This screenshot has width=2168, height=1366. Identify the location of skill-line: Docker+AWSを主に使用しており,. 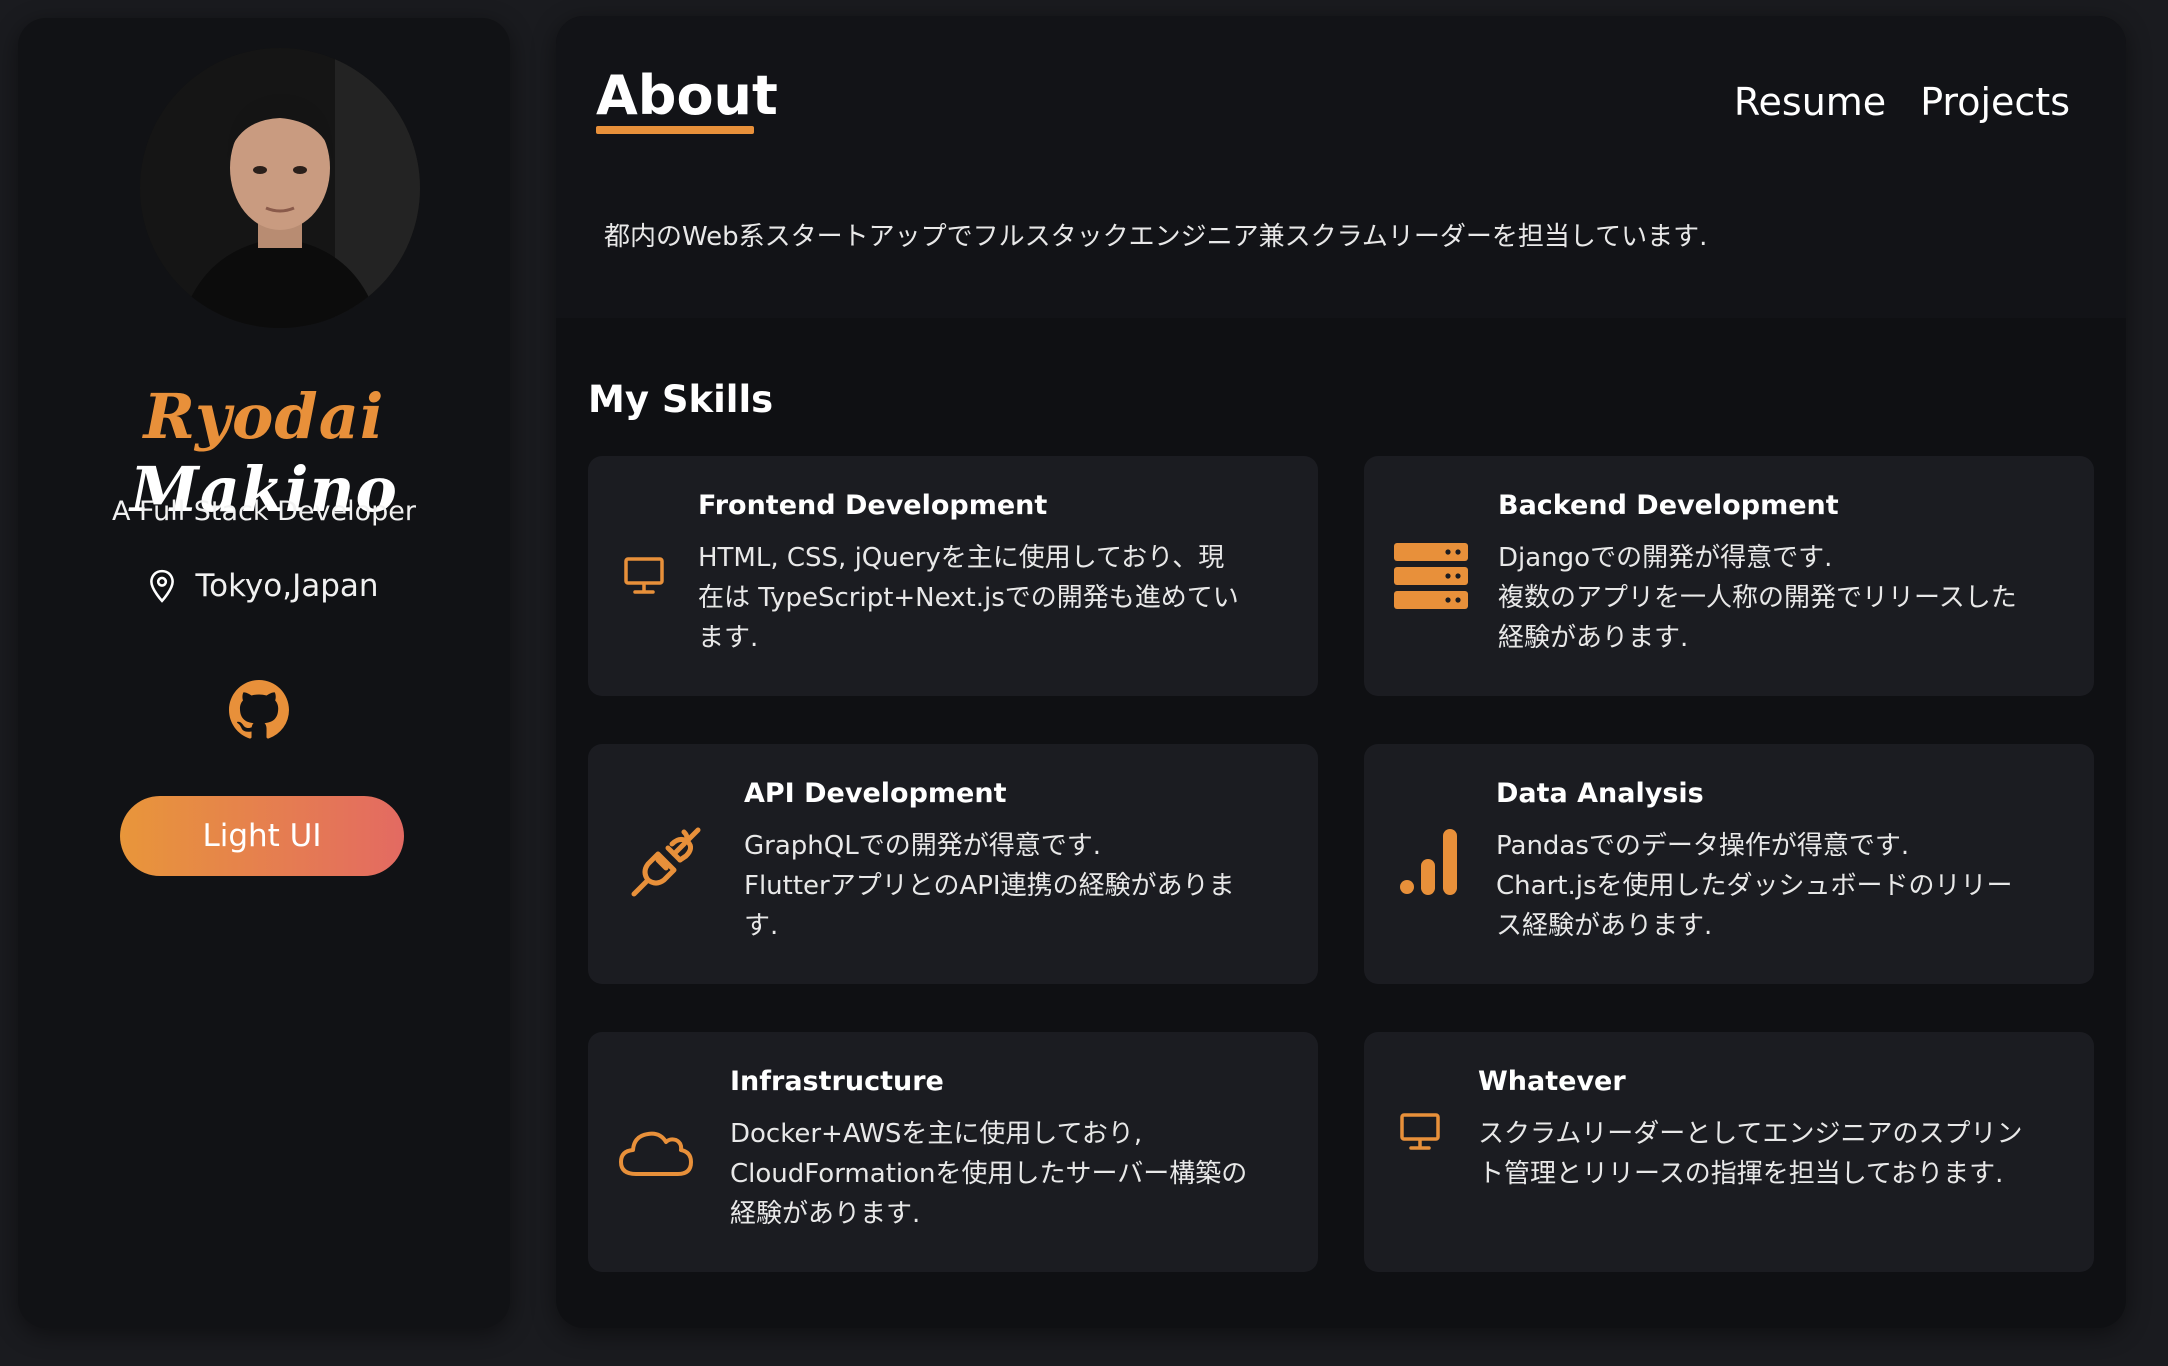
(936, 1134).